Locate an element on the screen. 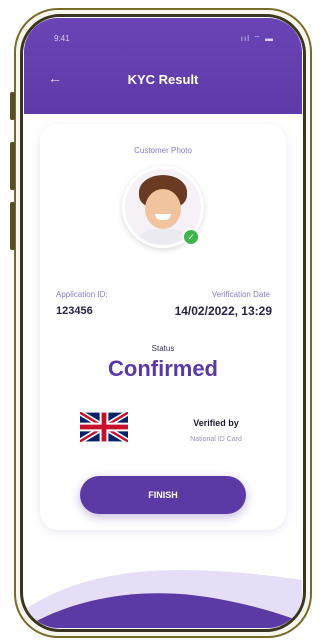  verified-by-label: Verified by is located at coordinates (216, 423).